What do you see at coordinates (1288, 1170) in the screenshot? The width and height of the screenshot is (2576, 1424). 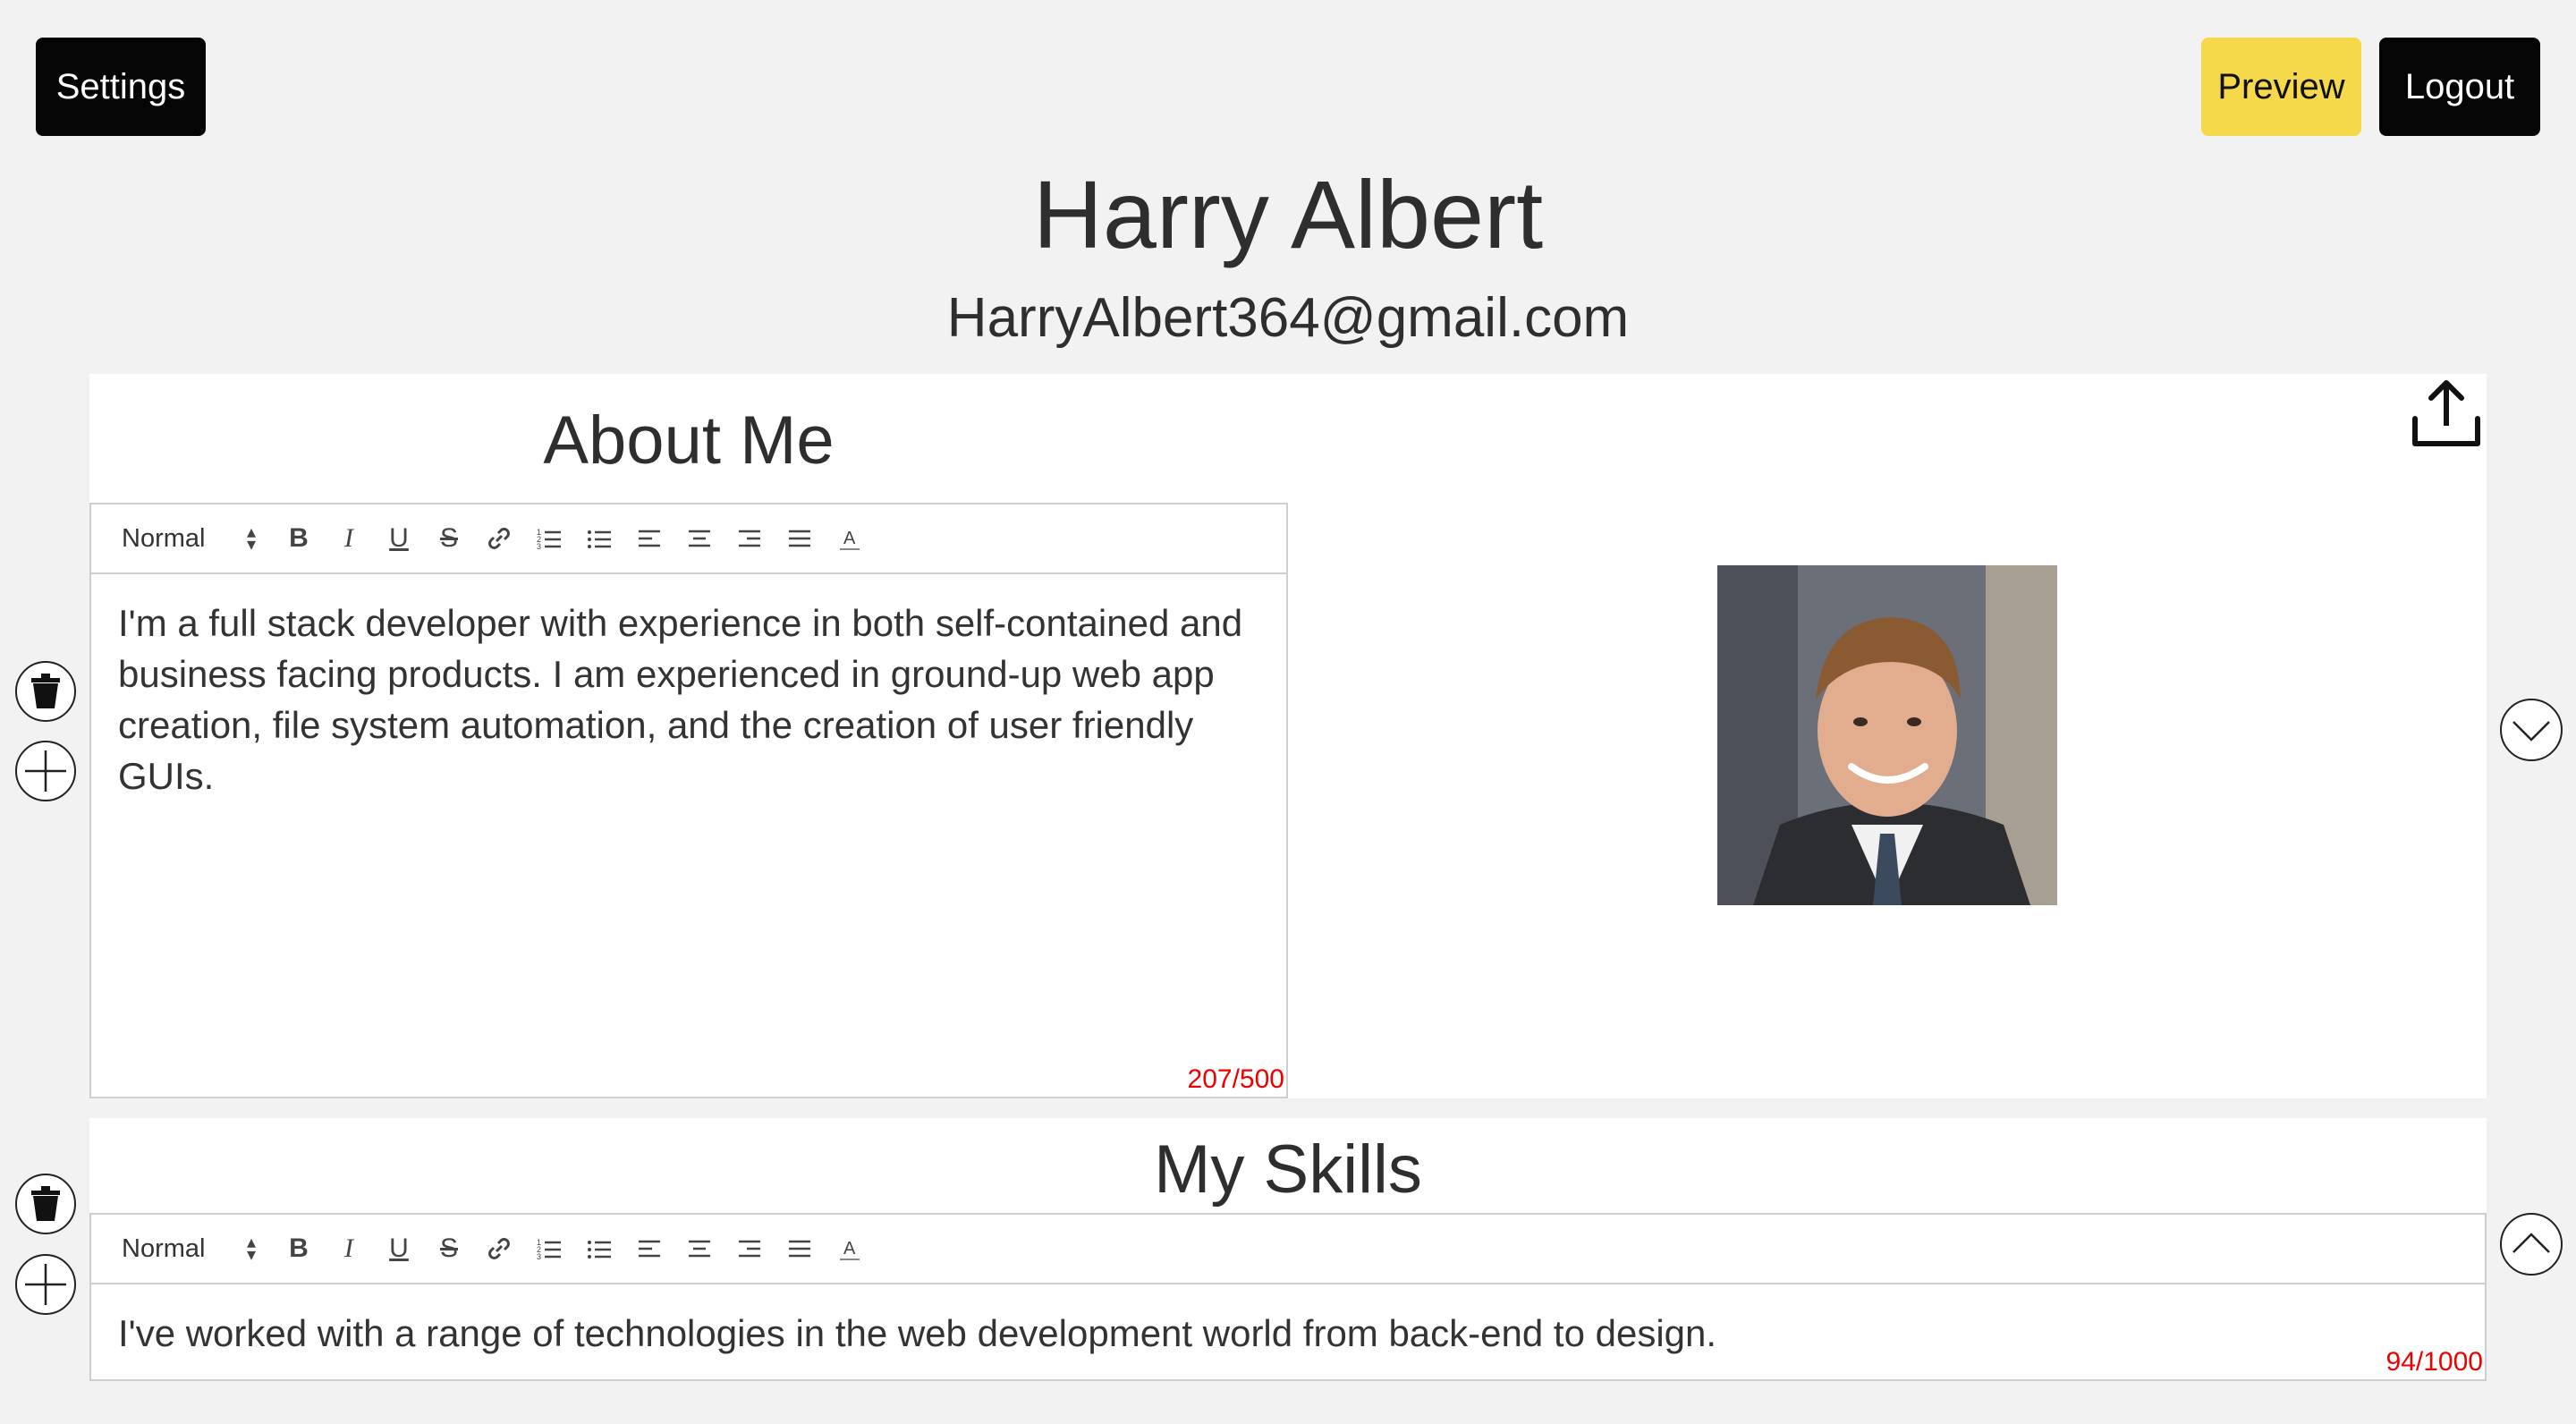 I see `skills-title: My Skills` at bounding box center [1288, 1170].